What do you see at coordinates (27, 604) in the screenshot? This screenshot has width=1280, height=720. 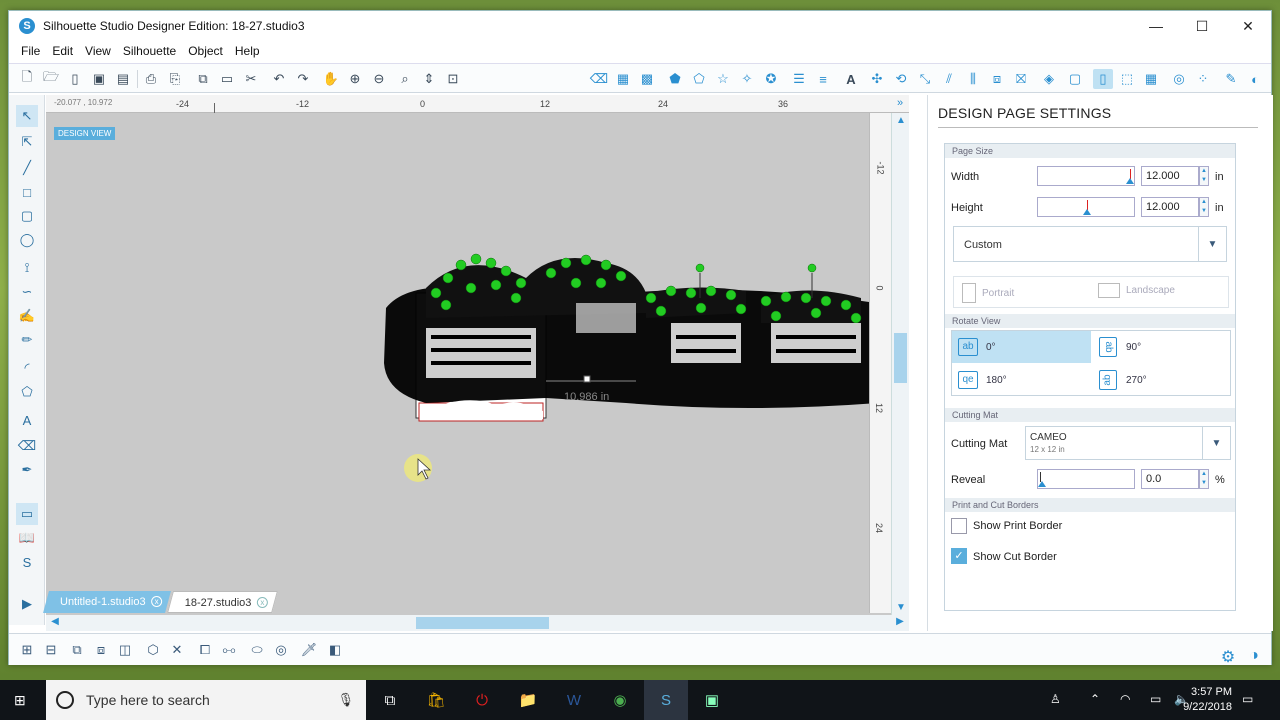 I see `send-panel-icon: ▶` at bounding box center [27, 604].